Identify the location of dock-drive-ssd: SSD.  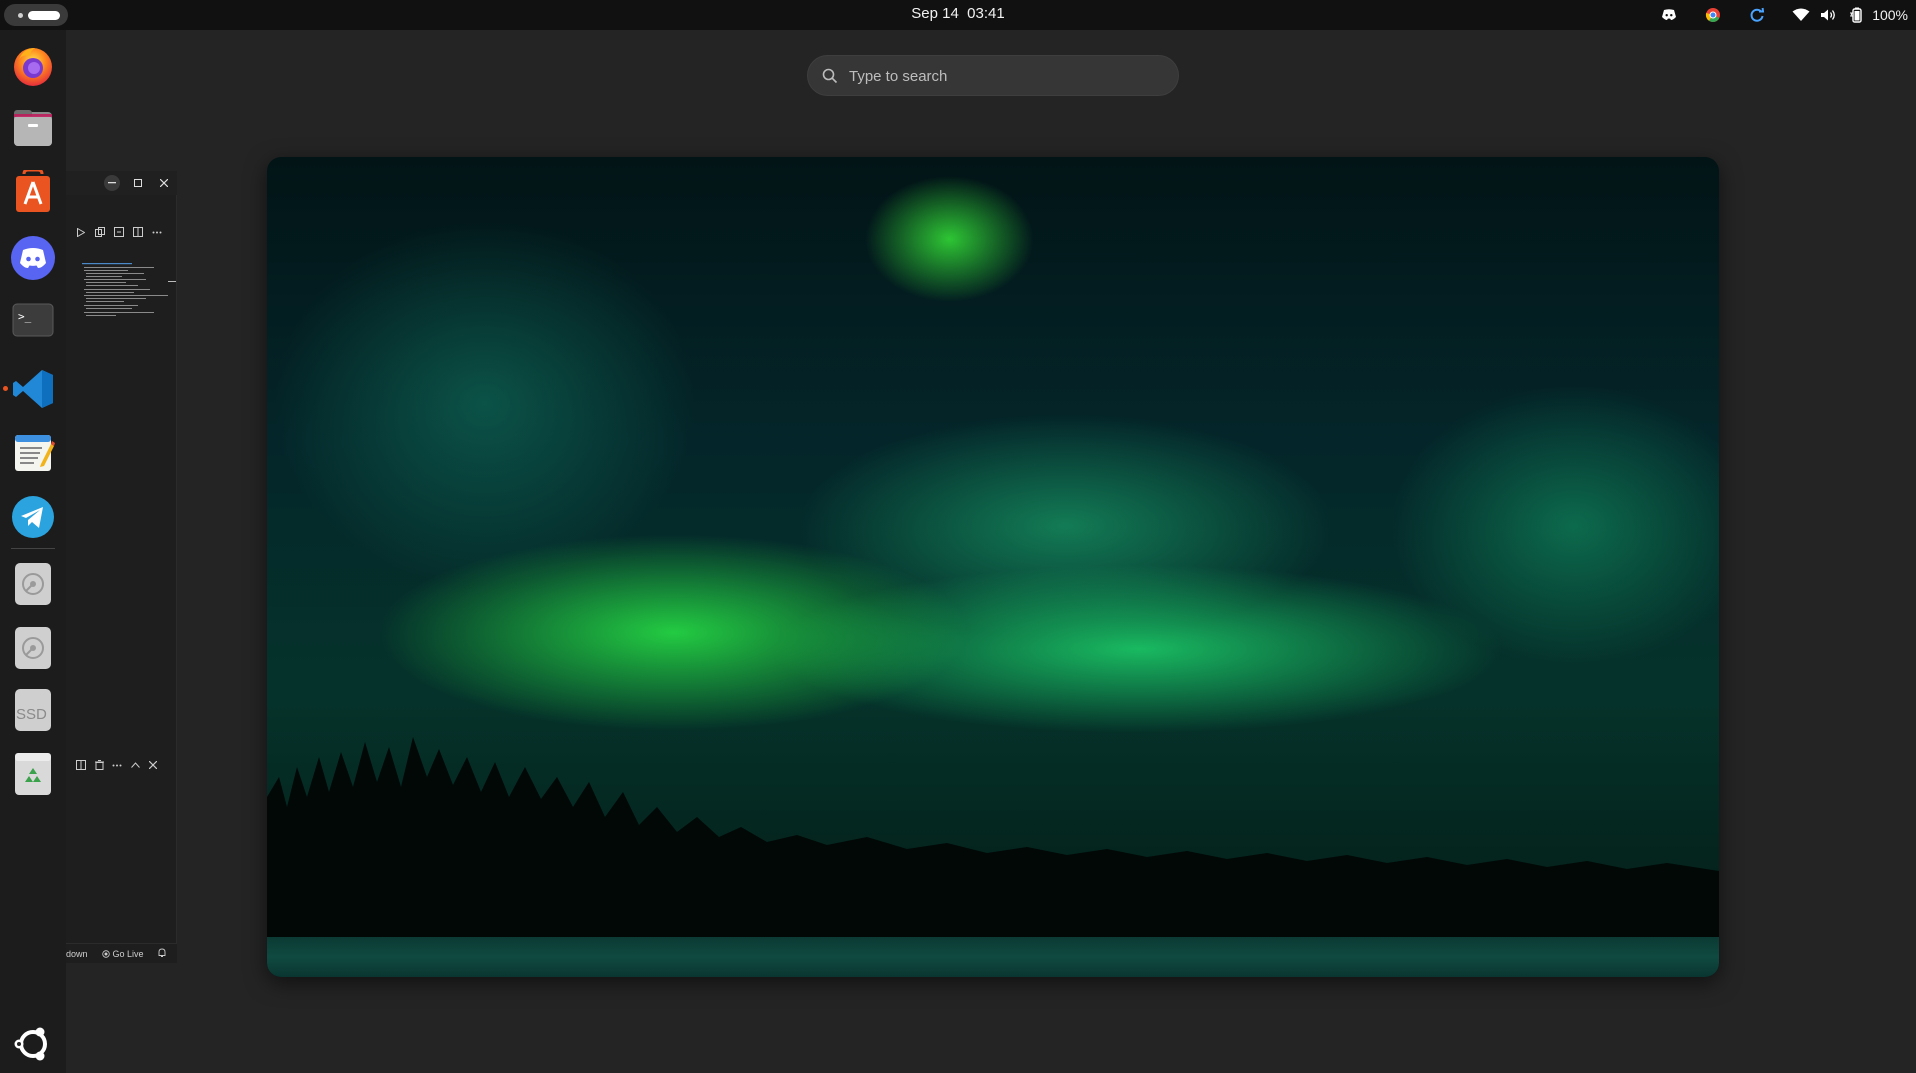
(33, 710).